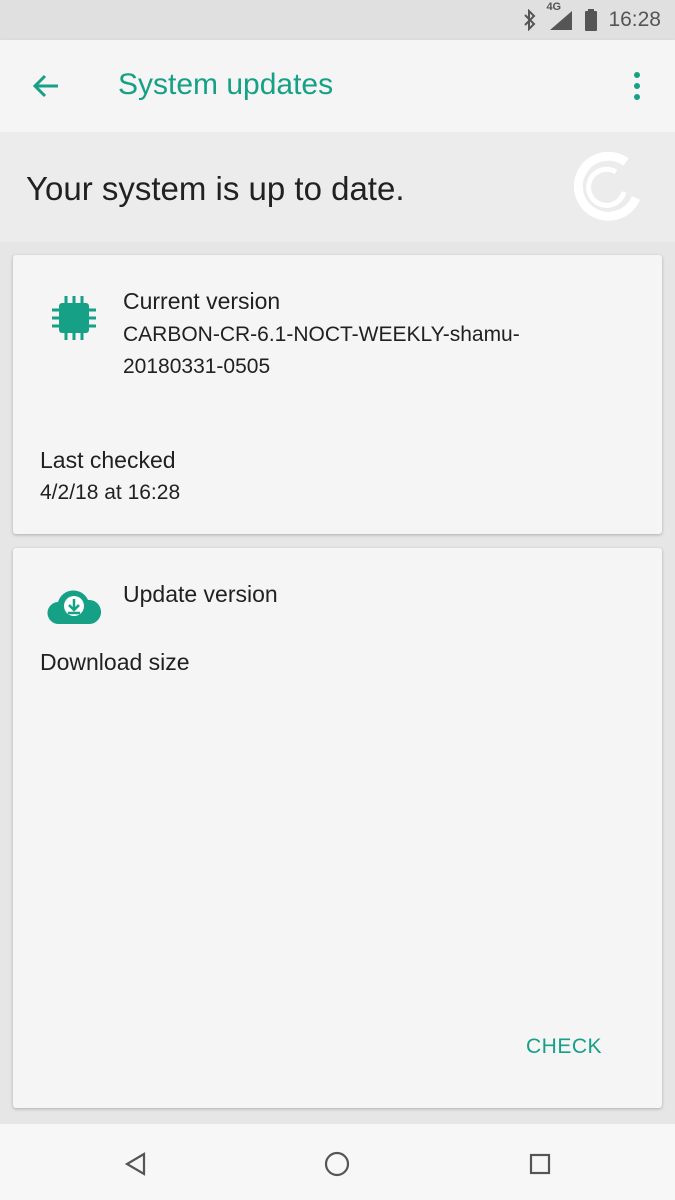 Image resolution: width=675 pixels, height=1200 pixels. I want to click on arrow-back-icon, so click(46, 86).